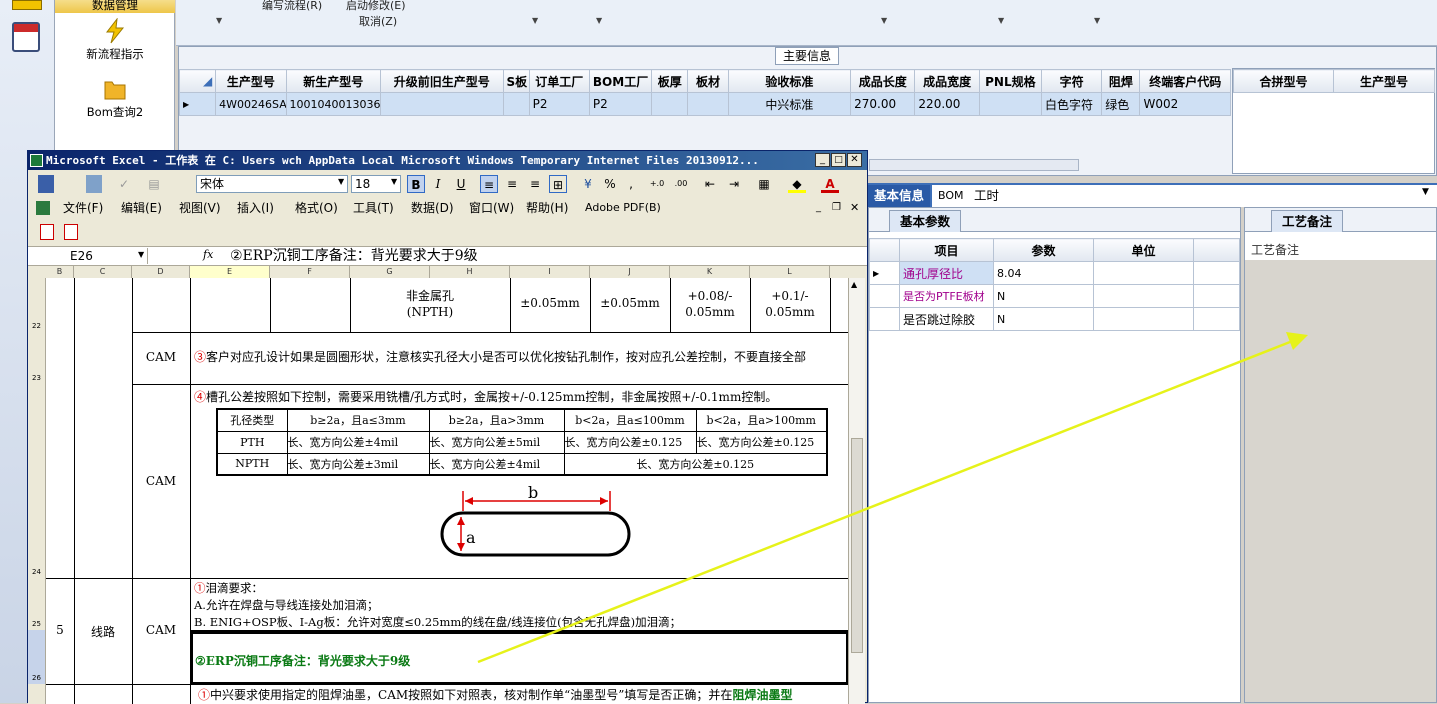 The height and width of the screenshot is (704, 1437). I want to click on chevron-down-icon: ▼, so click(1425, 192).